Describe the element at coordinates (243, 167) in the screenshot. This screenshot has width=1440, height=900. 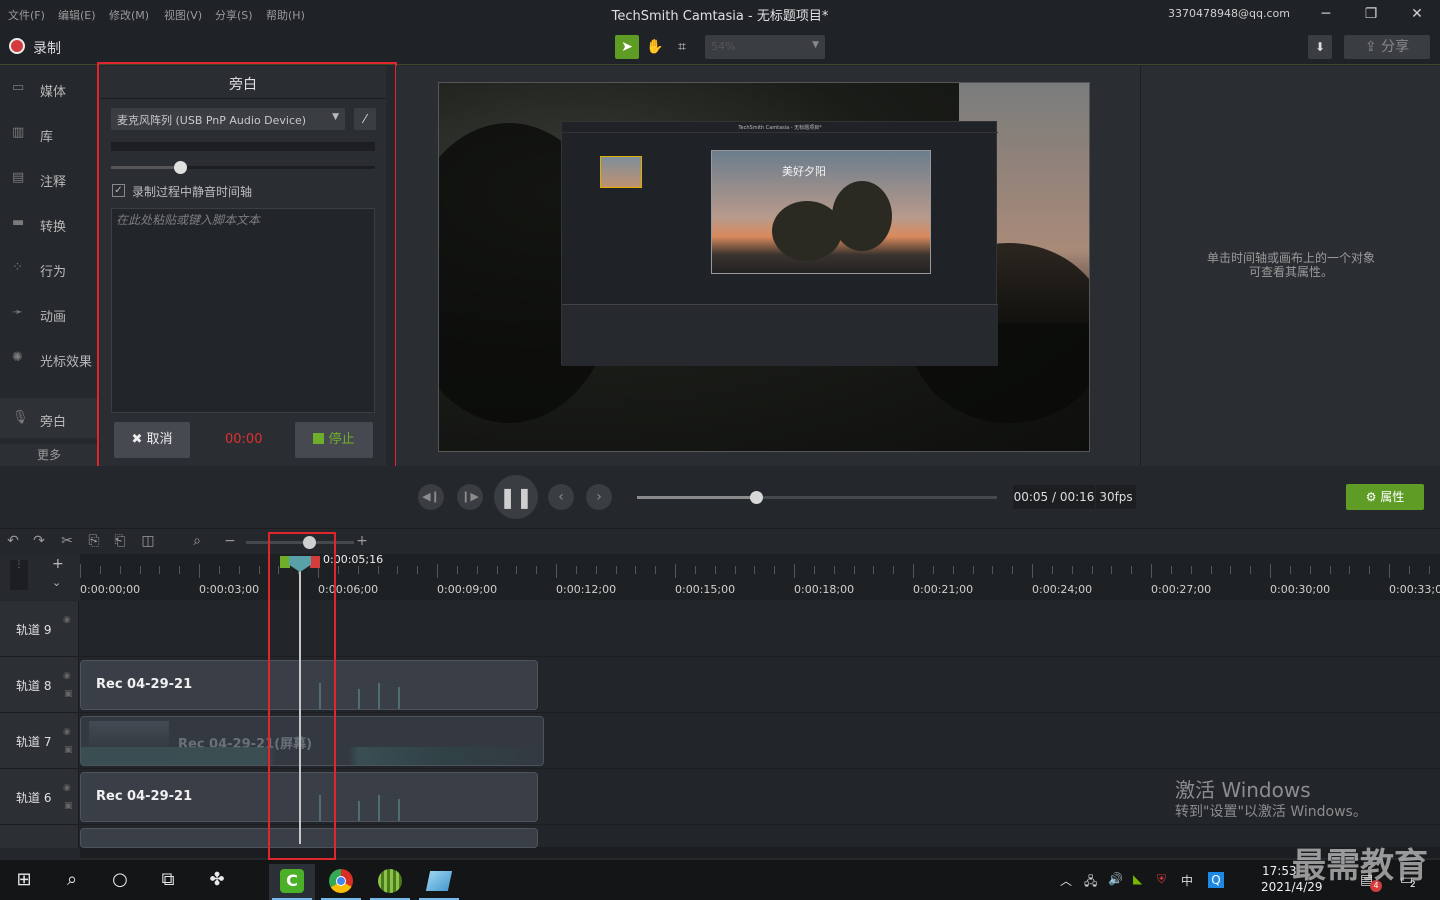
I see `volume-slider` at that location.